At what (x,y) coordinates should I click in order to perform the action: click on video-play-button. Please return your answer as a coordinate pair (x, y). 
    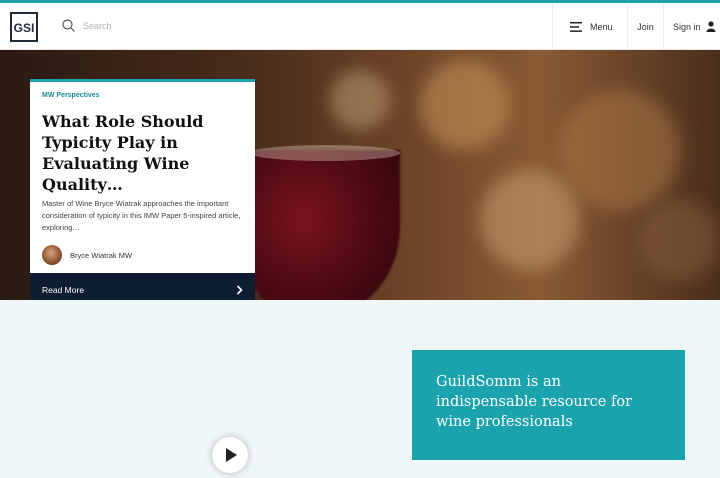
    Looking at the image, I should click on (230, 455).